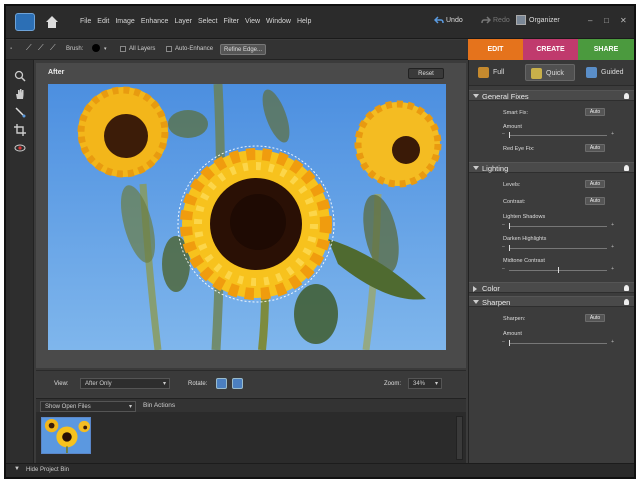 This screenshot has height=483, width=640. What do you see at coordinates (512, 127) in the screenshot?
I see `smart-fix-amount-label: Amount` at bounding box center [512, 127].